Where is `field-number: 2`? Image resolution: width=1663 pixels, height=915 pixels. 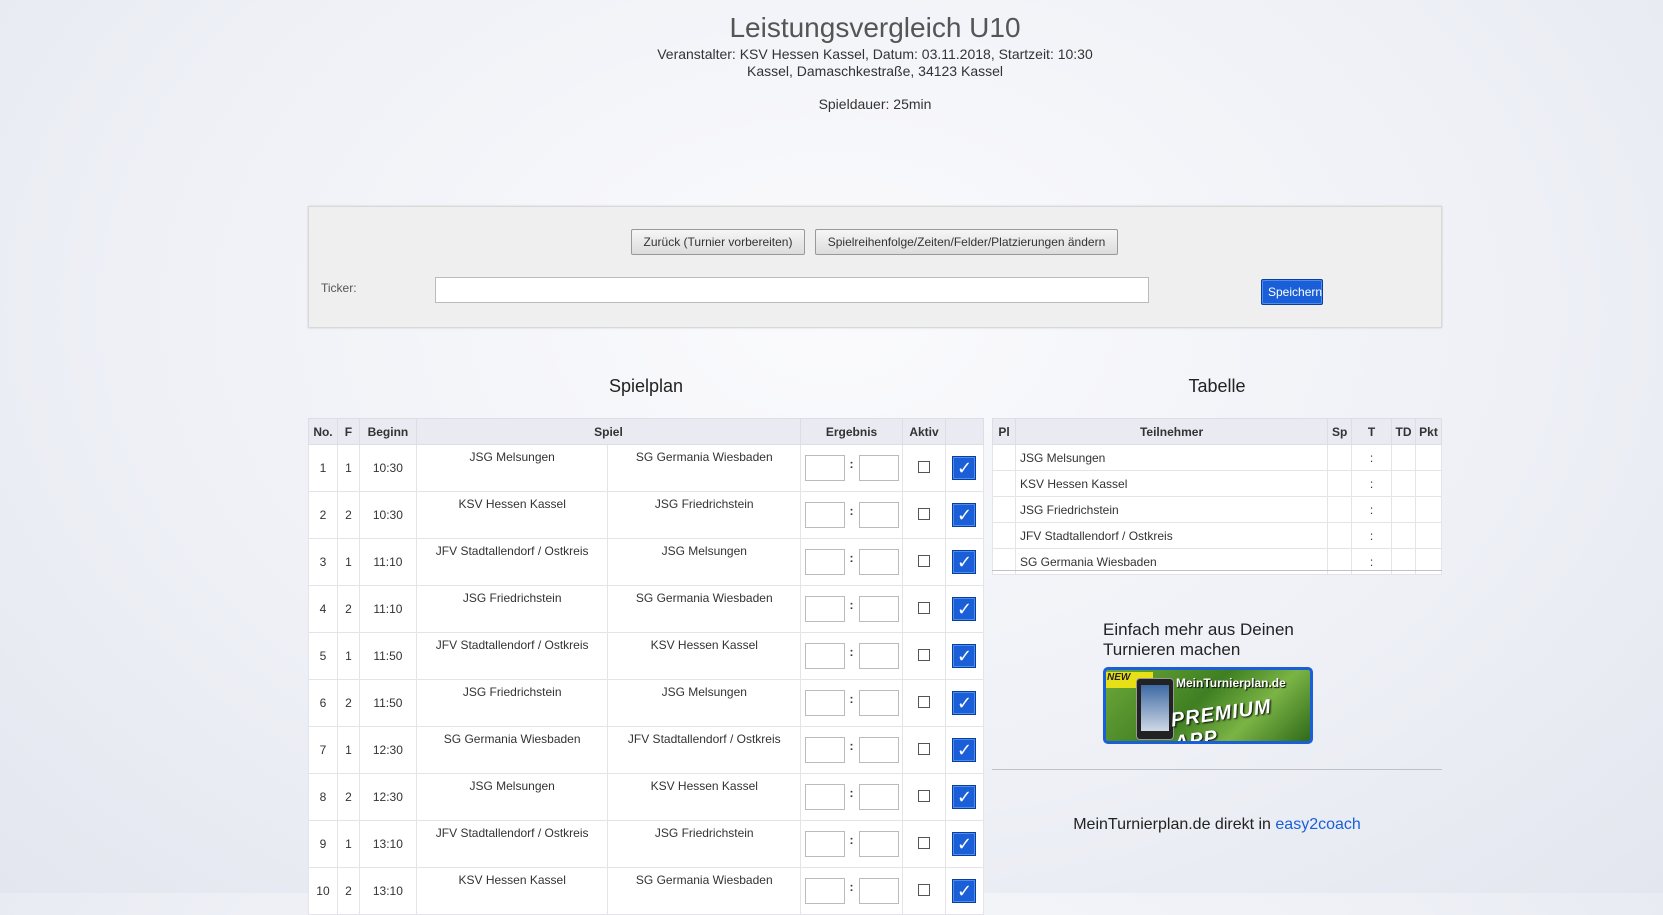
field-number: 2 is located at coordinates (348, 609).